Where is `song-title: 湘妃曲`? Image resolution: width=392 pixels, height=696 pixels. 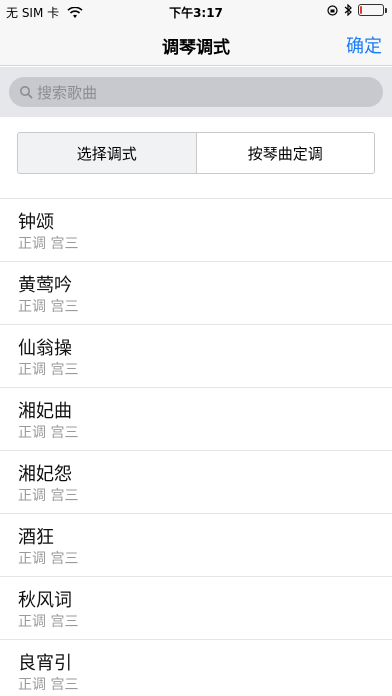 song-title: 湘妃曲 is located at coordinates (45, 411).